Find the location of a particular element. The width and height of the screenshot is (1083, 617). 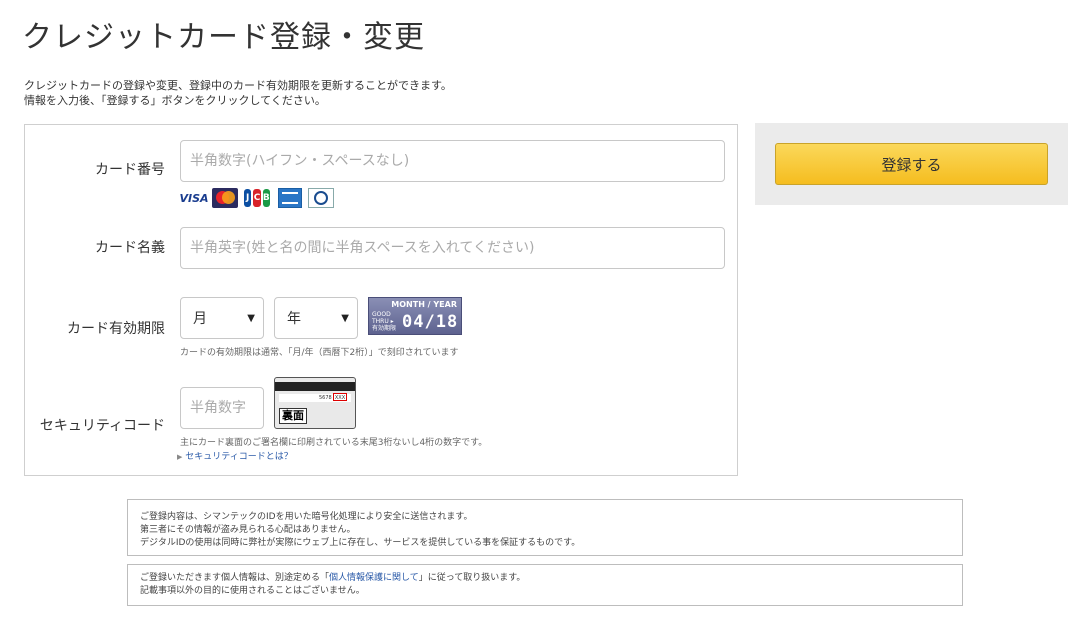

card-name-label: カード名義 is located at coordinates (130, 248).